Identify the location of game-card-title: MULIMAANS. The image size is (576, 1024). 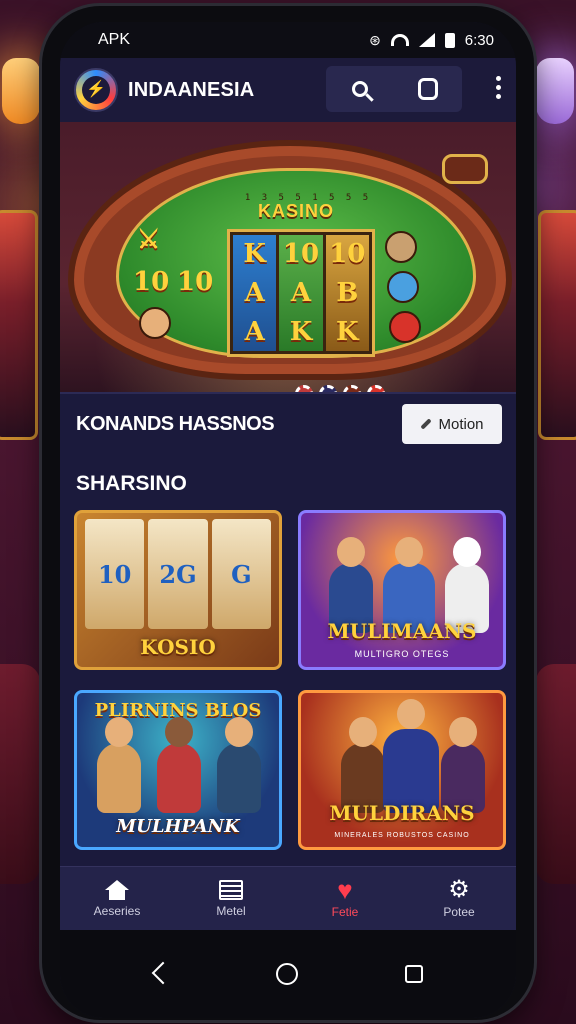
(402, 631).